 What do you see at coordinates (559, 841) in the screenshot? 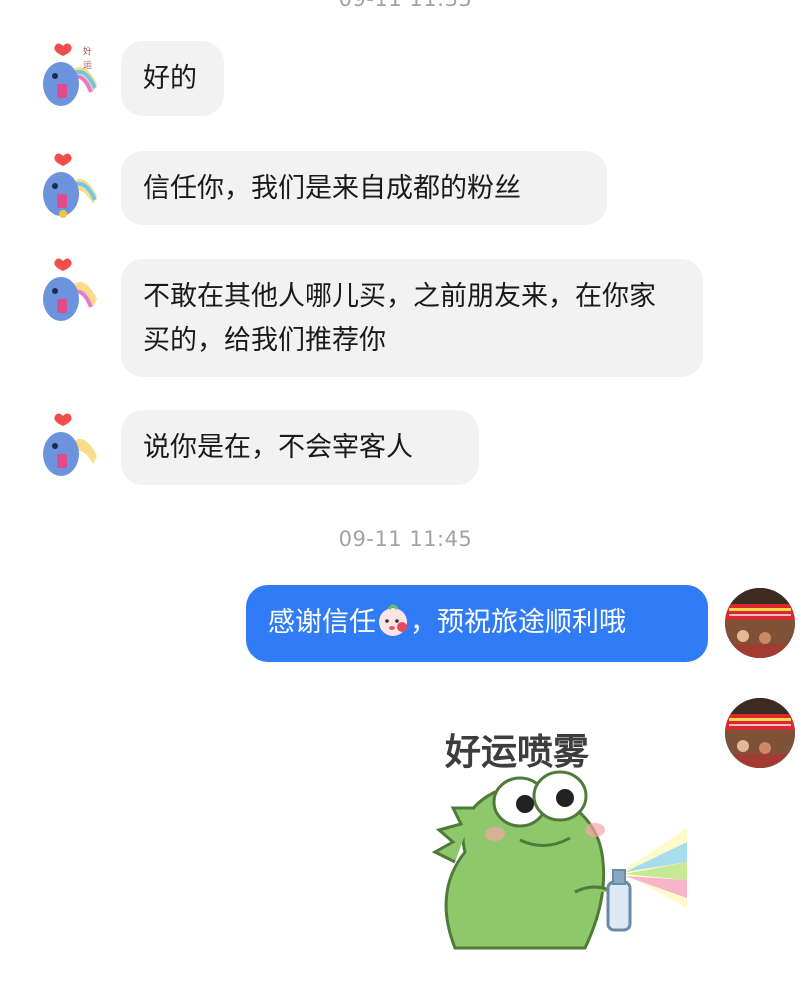
I see `frog-spray-sticker-icon: 好运喷雾` at bounding box center [559, 841].